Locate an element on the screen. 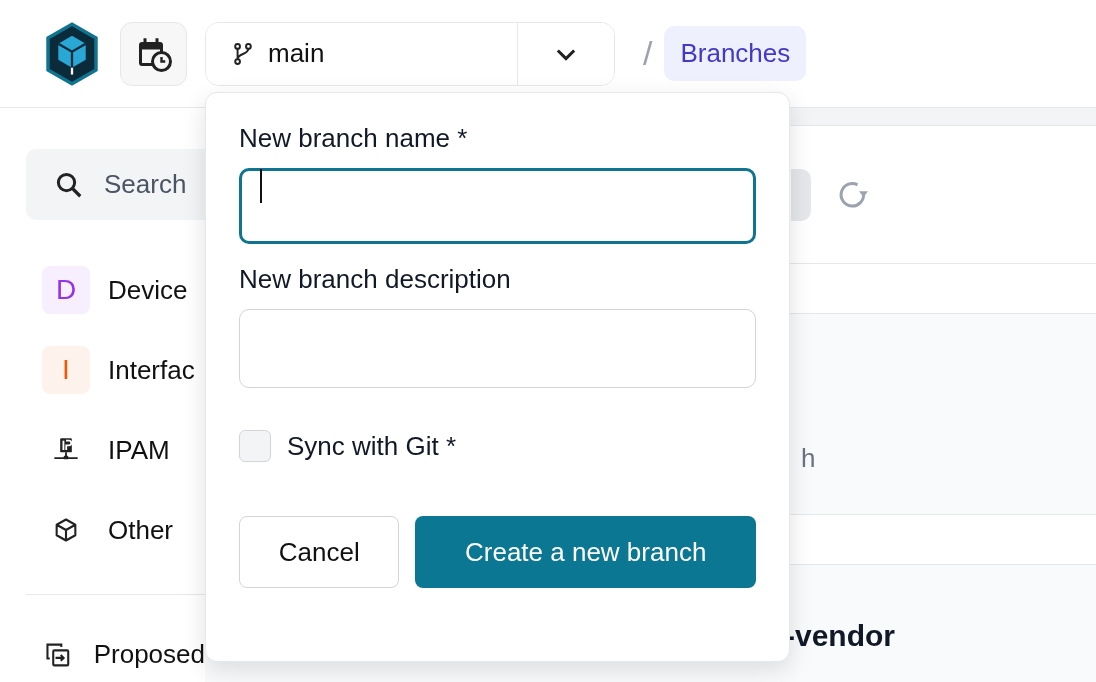  create-button: Create a new branch is located at coordinates (585, 552).